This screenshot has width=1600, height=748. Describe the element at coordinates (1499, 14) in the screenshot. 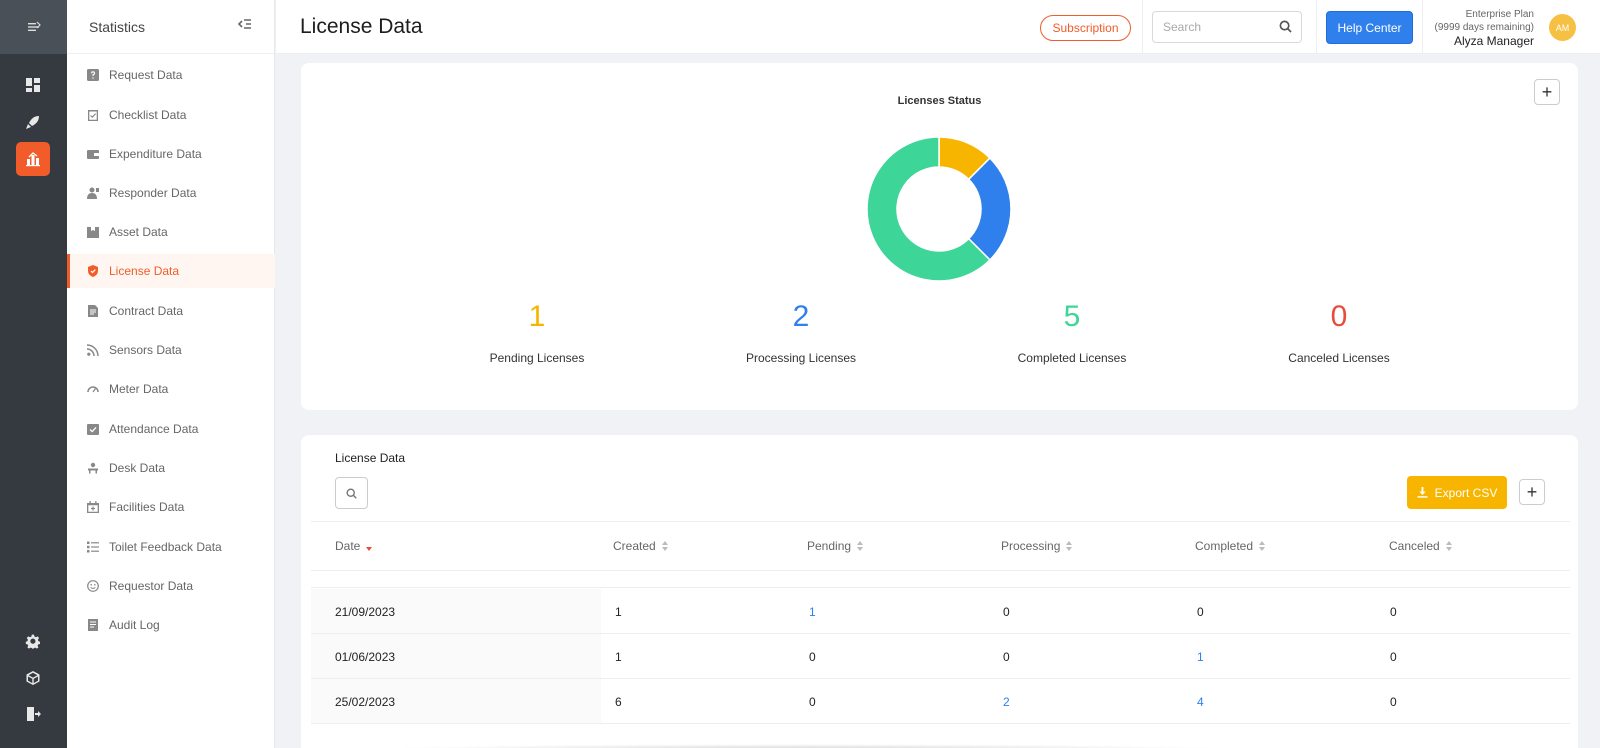

I see `plan-name: Enterprise Plan` at that location.